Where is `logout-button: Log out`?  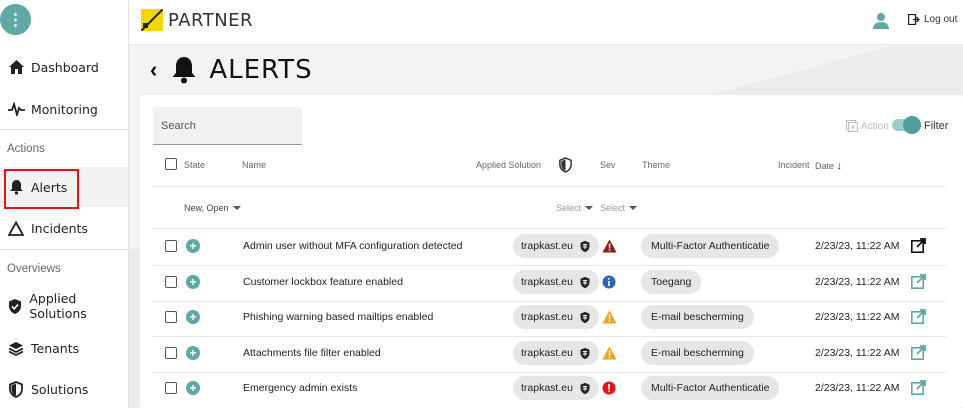
logout-button: Log out is located at coordinates (932, 19).